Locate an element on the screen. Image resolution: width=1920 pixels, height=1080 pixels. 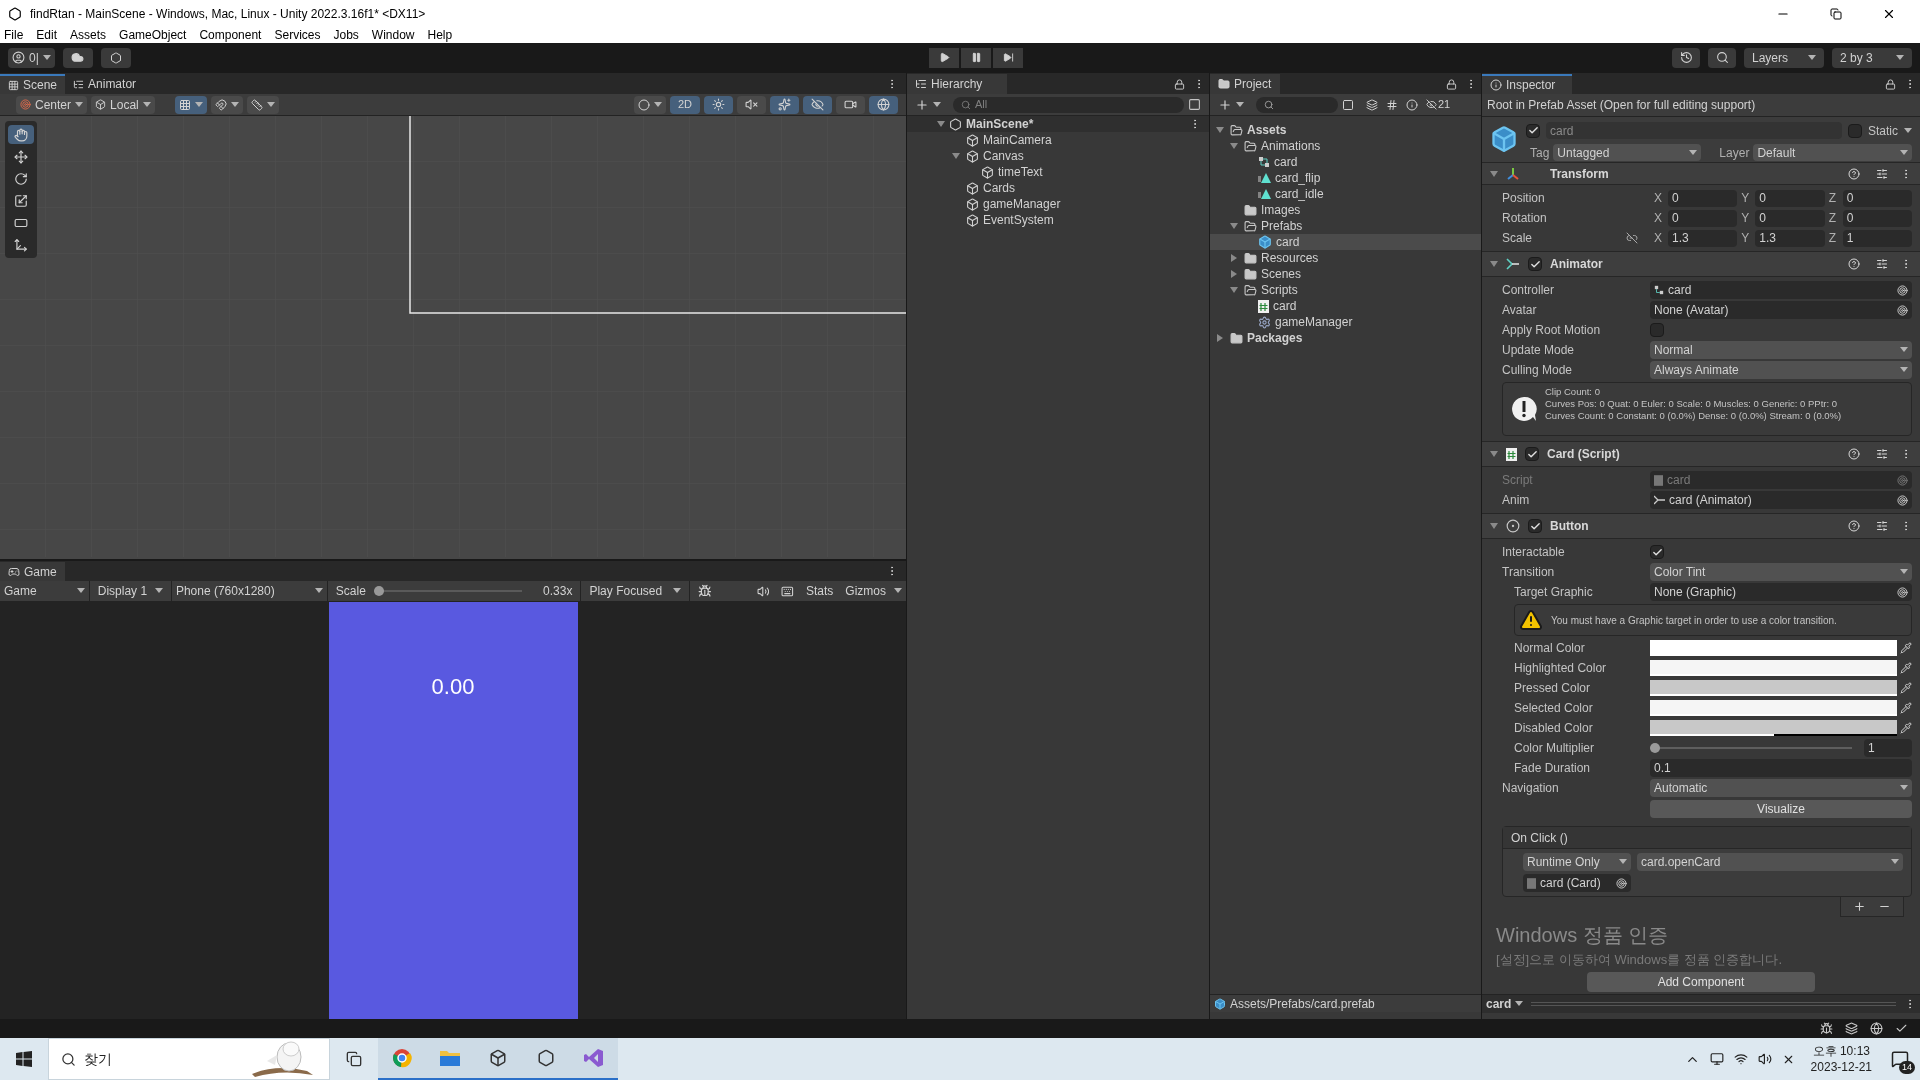
project-item: Assets is located at coordinates (1267, 130).